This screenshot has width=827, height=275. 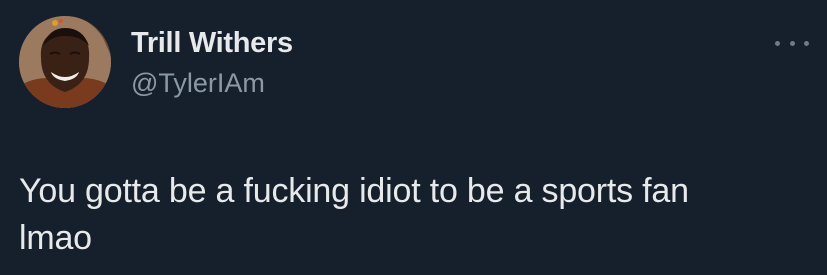 What do you see at coordinates (55, 238) in the screenshot?
I see `tweet-text-line: lmao` at bounding box center [55, 238].